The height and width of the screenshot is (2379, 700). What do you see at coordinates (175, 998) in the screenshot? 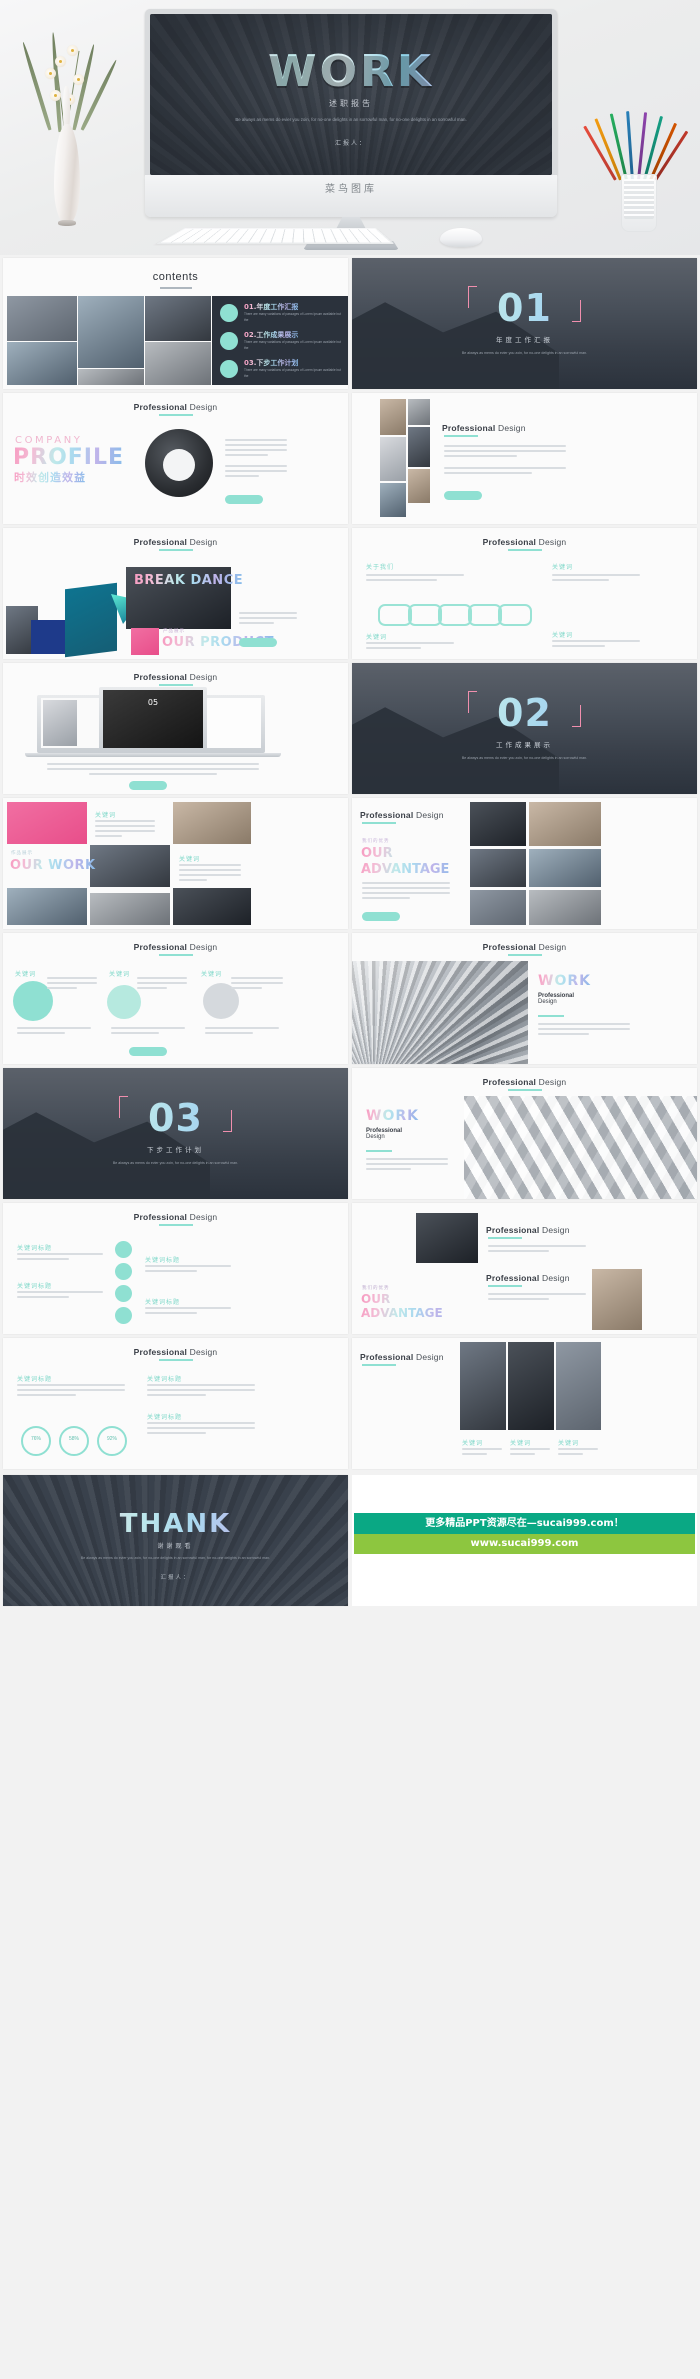
I see `slide-circle-stats: Professional Design 关键词 关键词 关键词` at bounding box center [175, 998].